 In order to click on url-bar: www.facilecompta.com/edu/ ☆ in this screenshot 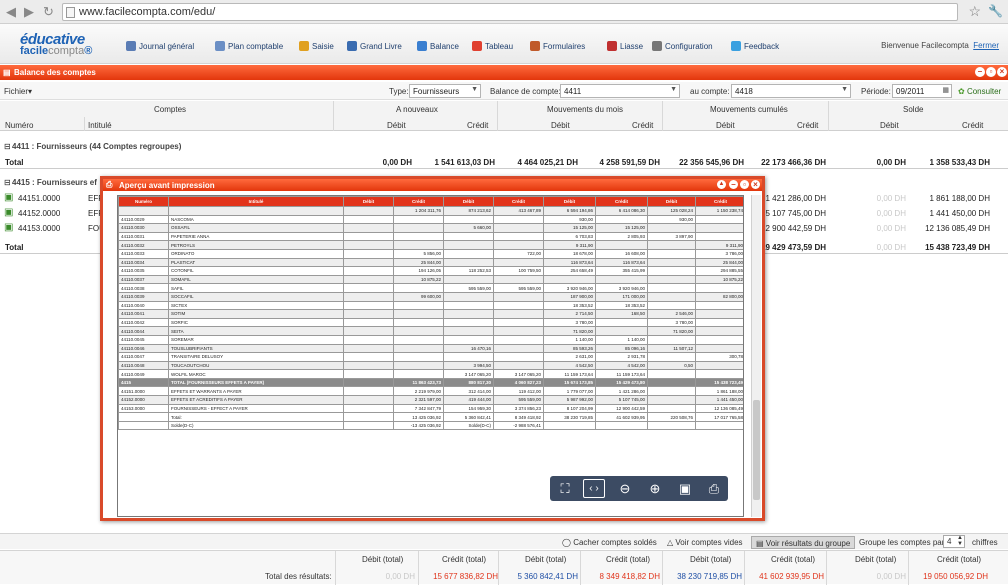, I will do `click(521, 12)`.